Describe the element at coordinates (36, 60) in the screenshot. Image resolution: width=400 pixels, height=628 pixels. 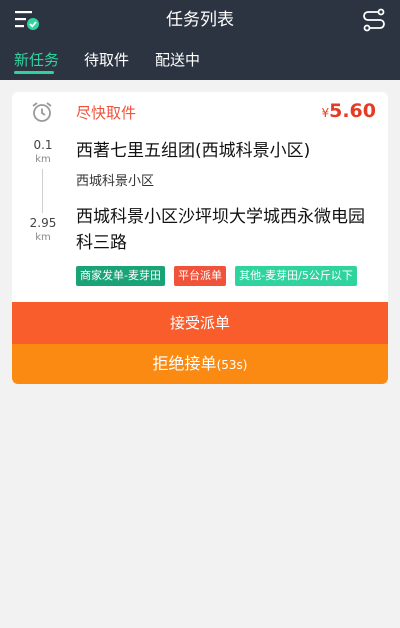
I see `tab-new-tasks: 新任务` at that location.